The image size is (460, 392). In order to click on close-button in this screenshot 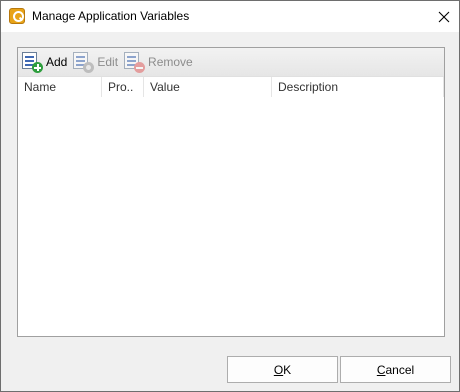, I will do `click(444, 16)`.